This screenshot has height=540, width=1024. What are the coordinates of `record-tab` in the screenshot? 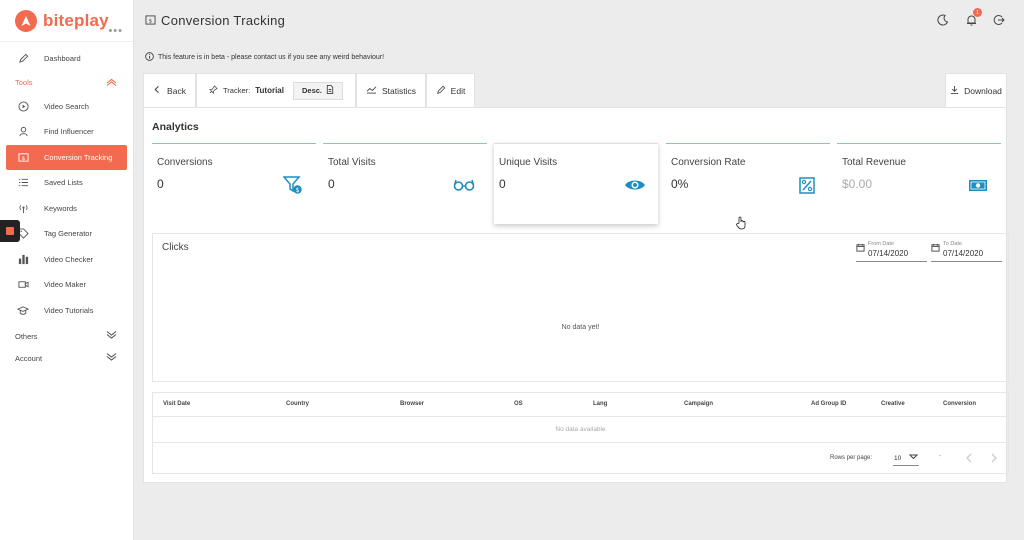 It's located at (10, 231).